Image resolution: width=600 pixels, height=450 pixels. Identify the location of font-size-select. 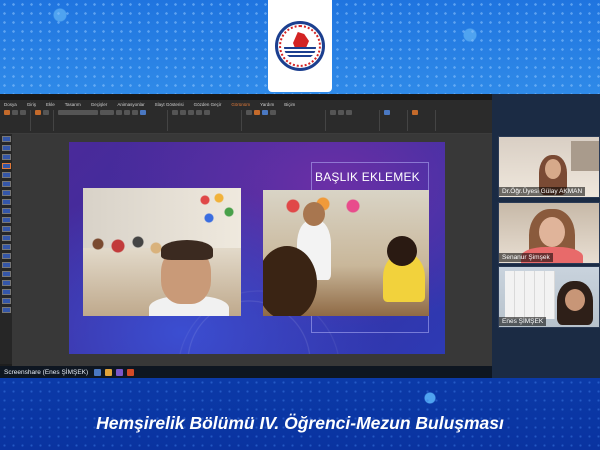
(107, 112).